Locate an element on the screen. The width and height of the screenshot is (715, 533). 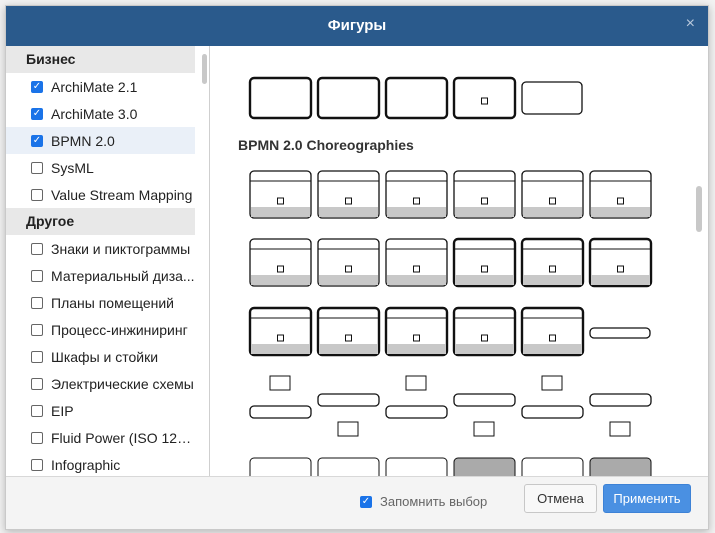
library-item-signs: Знаки и пиктограммы is located at coordinates (100, 248).